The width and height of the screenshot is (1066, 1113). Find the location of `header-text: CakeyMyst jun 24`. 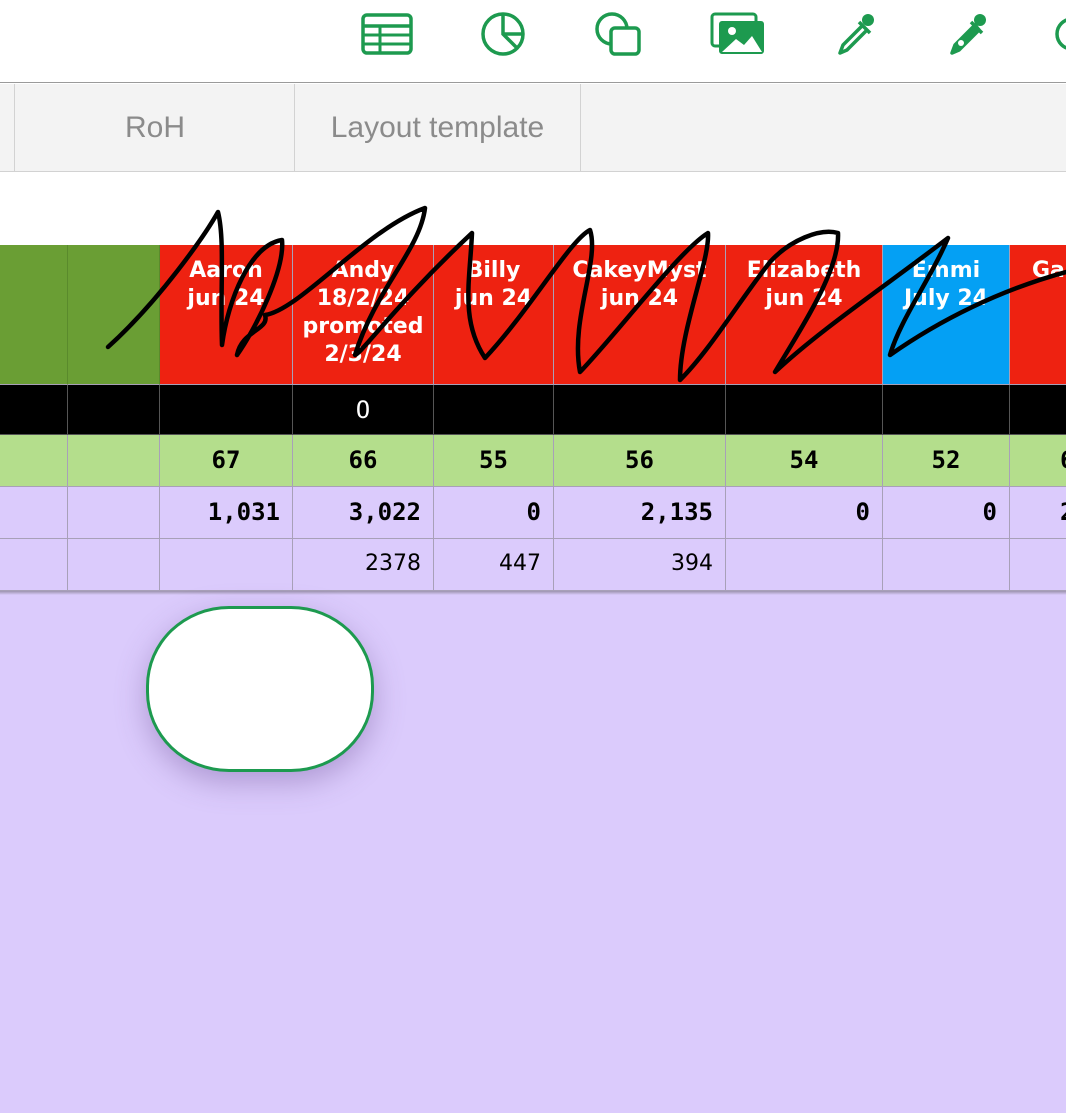

header-text: CakeyMyst jun 24 is located at coordinates (639, 284).